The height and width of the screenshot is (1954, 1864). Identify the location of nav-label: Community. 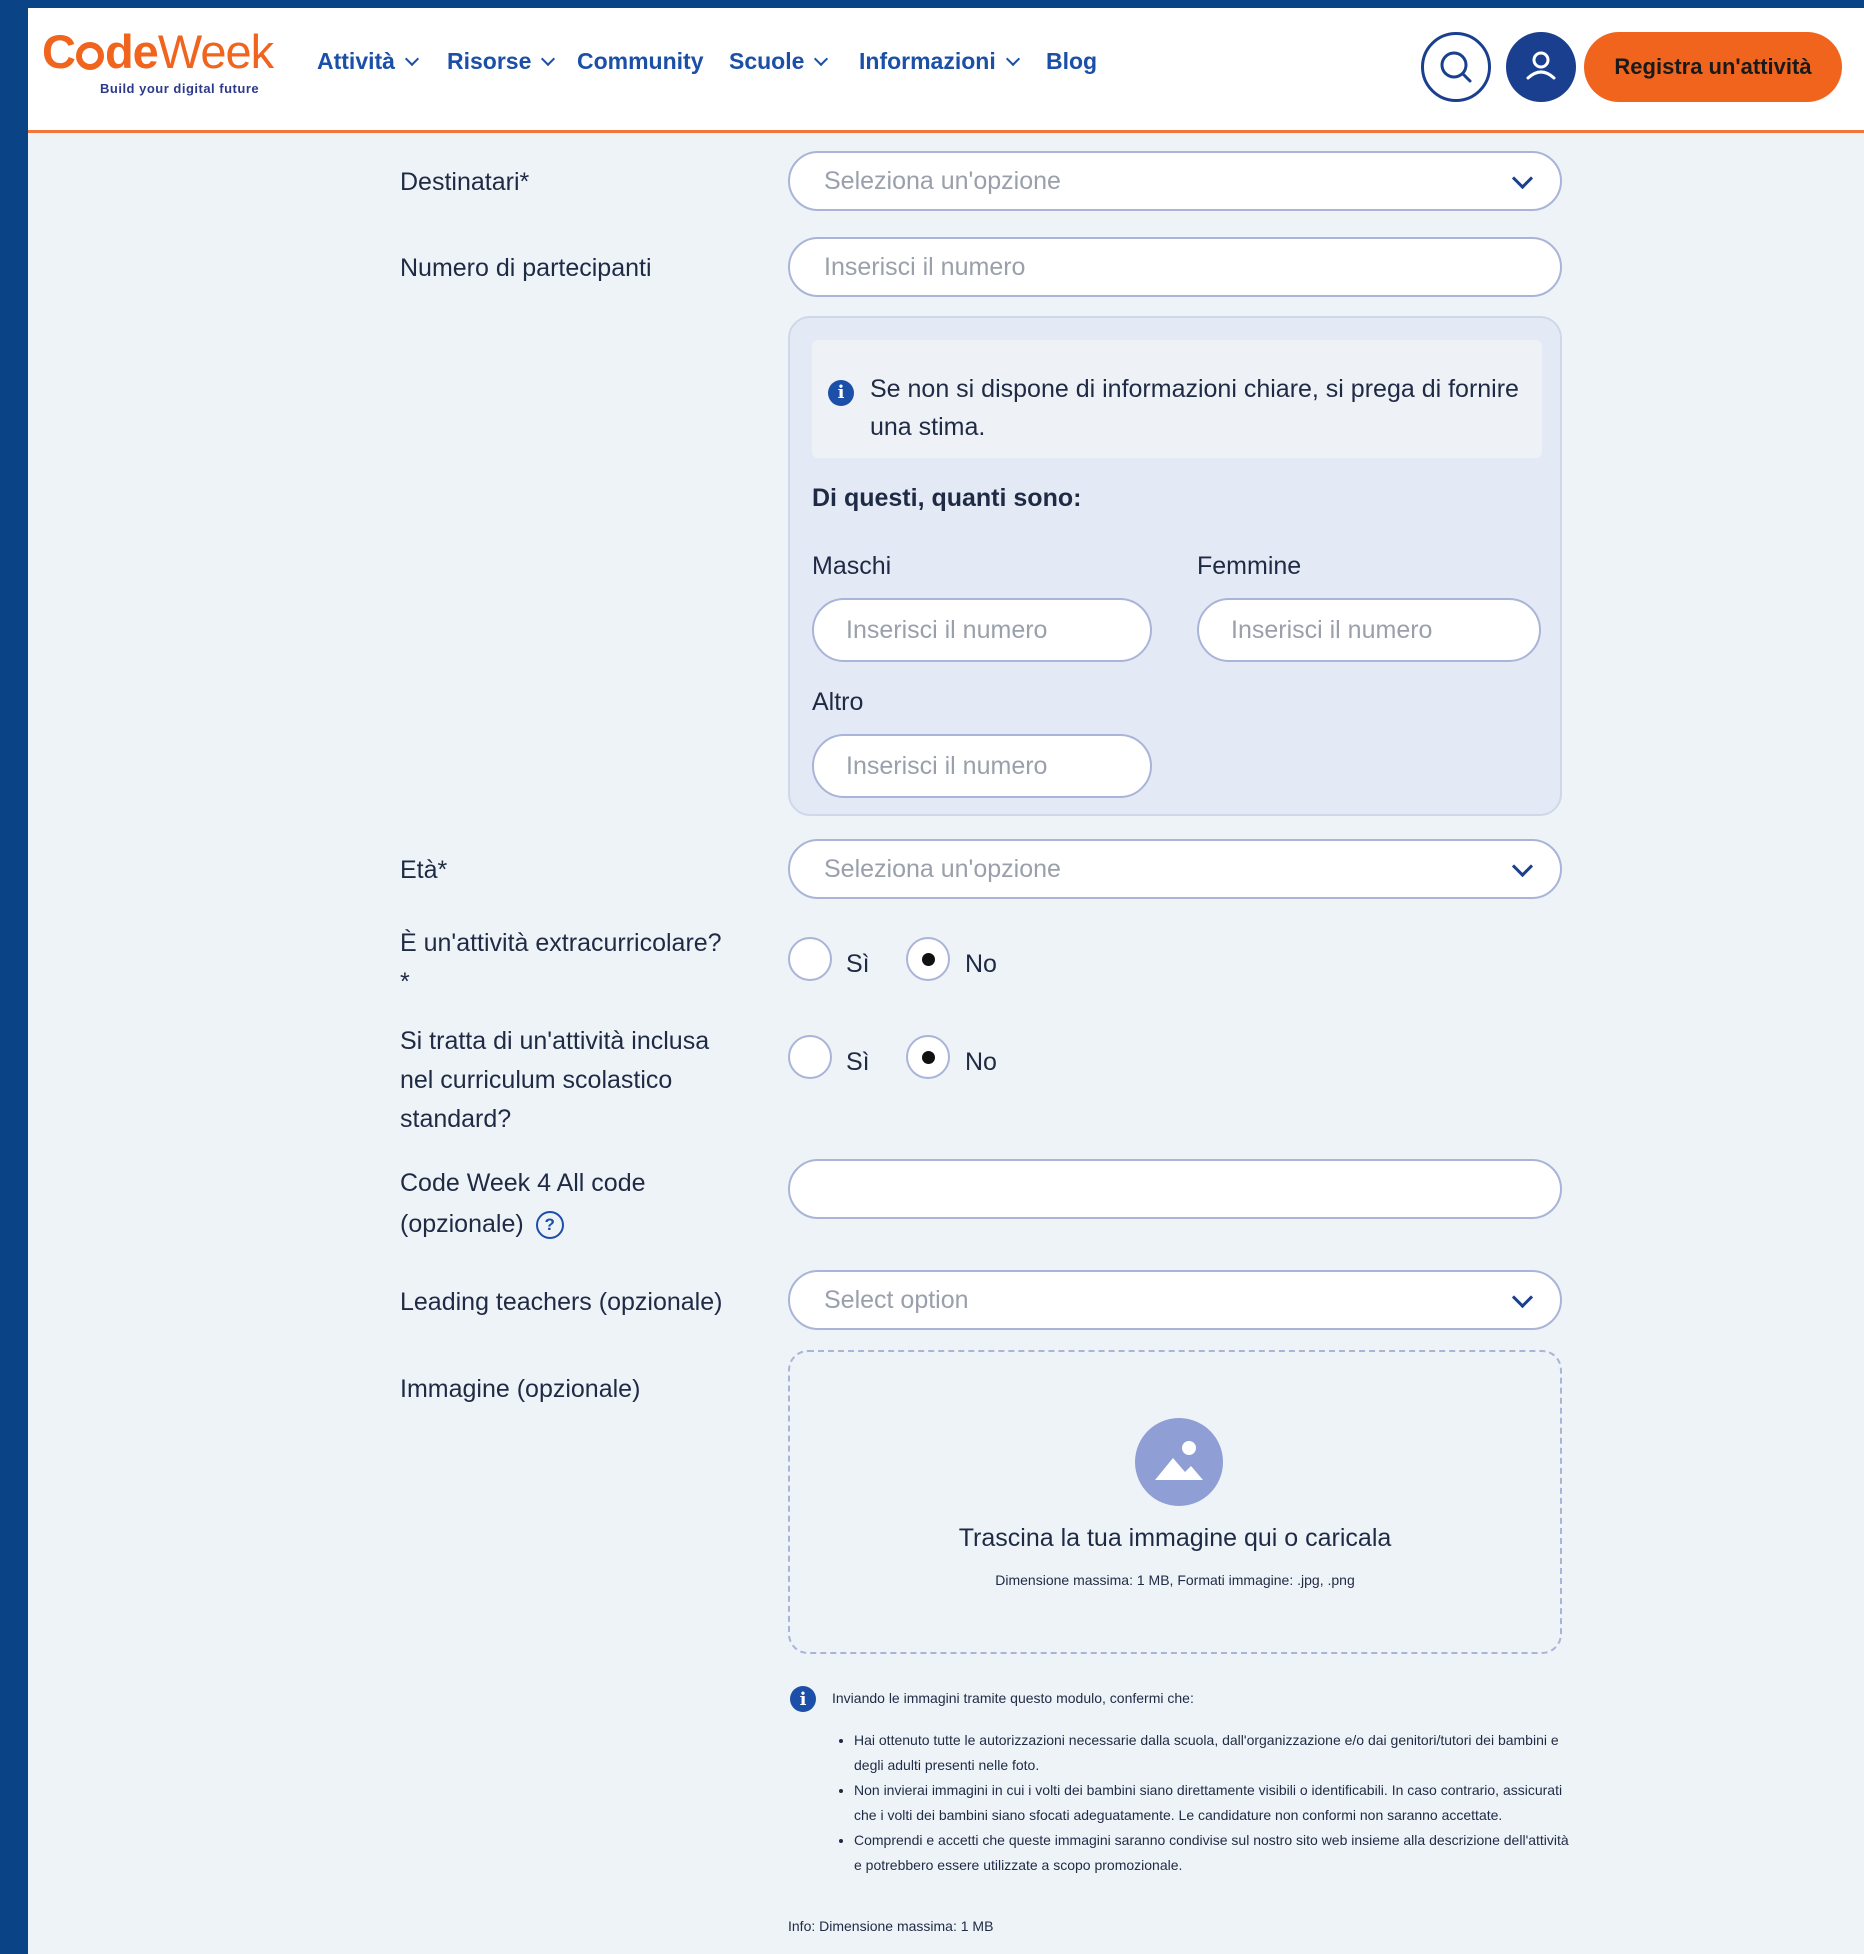
(640, 61).